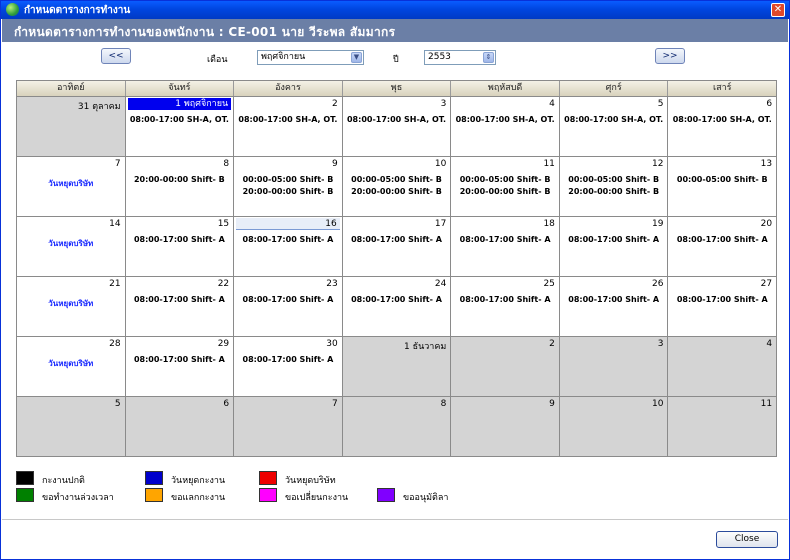 The width and height of the screenshot is (790, 560). I want to click on window-close-button: ✕, so click(778, 10).